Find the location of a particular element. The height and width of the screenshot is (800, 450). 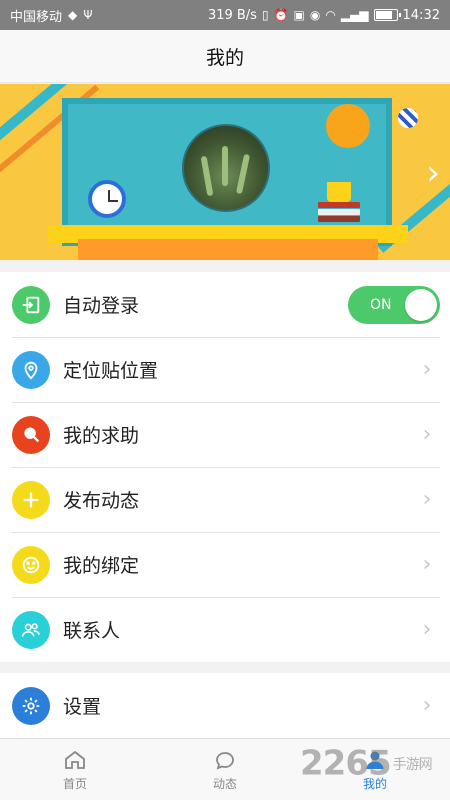

tab-updates: 动态 is located at coordinates (225, 769).